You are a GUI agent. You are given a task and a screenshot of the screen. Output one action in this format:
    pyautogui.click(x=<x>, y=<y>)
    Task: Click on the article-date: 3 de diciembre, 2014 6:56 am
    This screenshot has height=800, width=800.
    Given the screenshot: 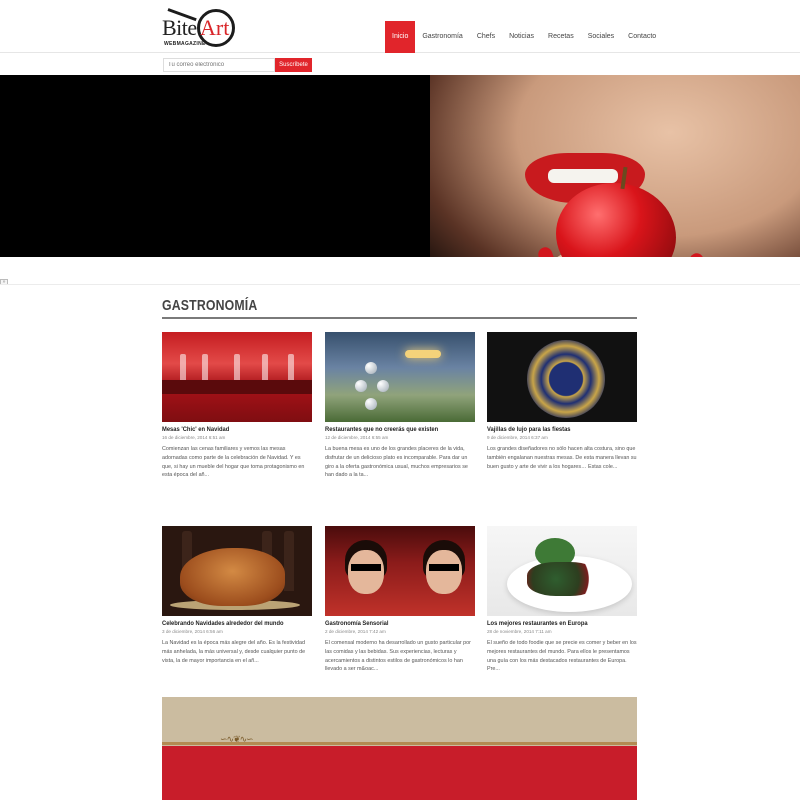 What is the action you would take?
    pyautogui.click(x=192, y=631)
    